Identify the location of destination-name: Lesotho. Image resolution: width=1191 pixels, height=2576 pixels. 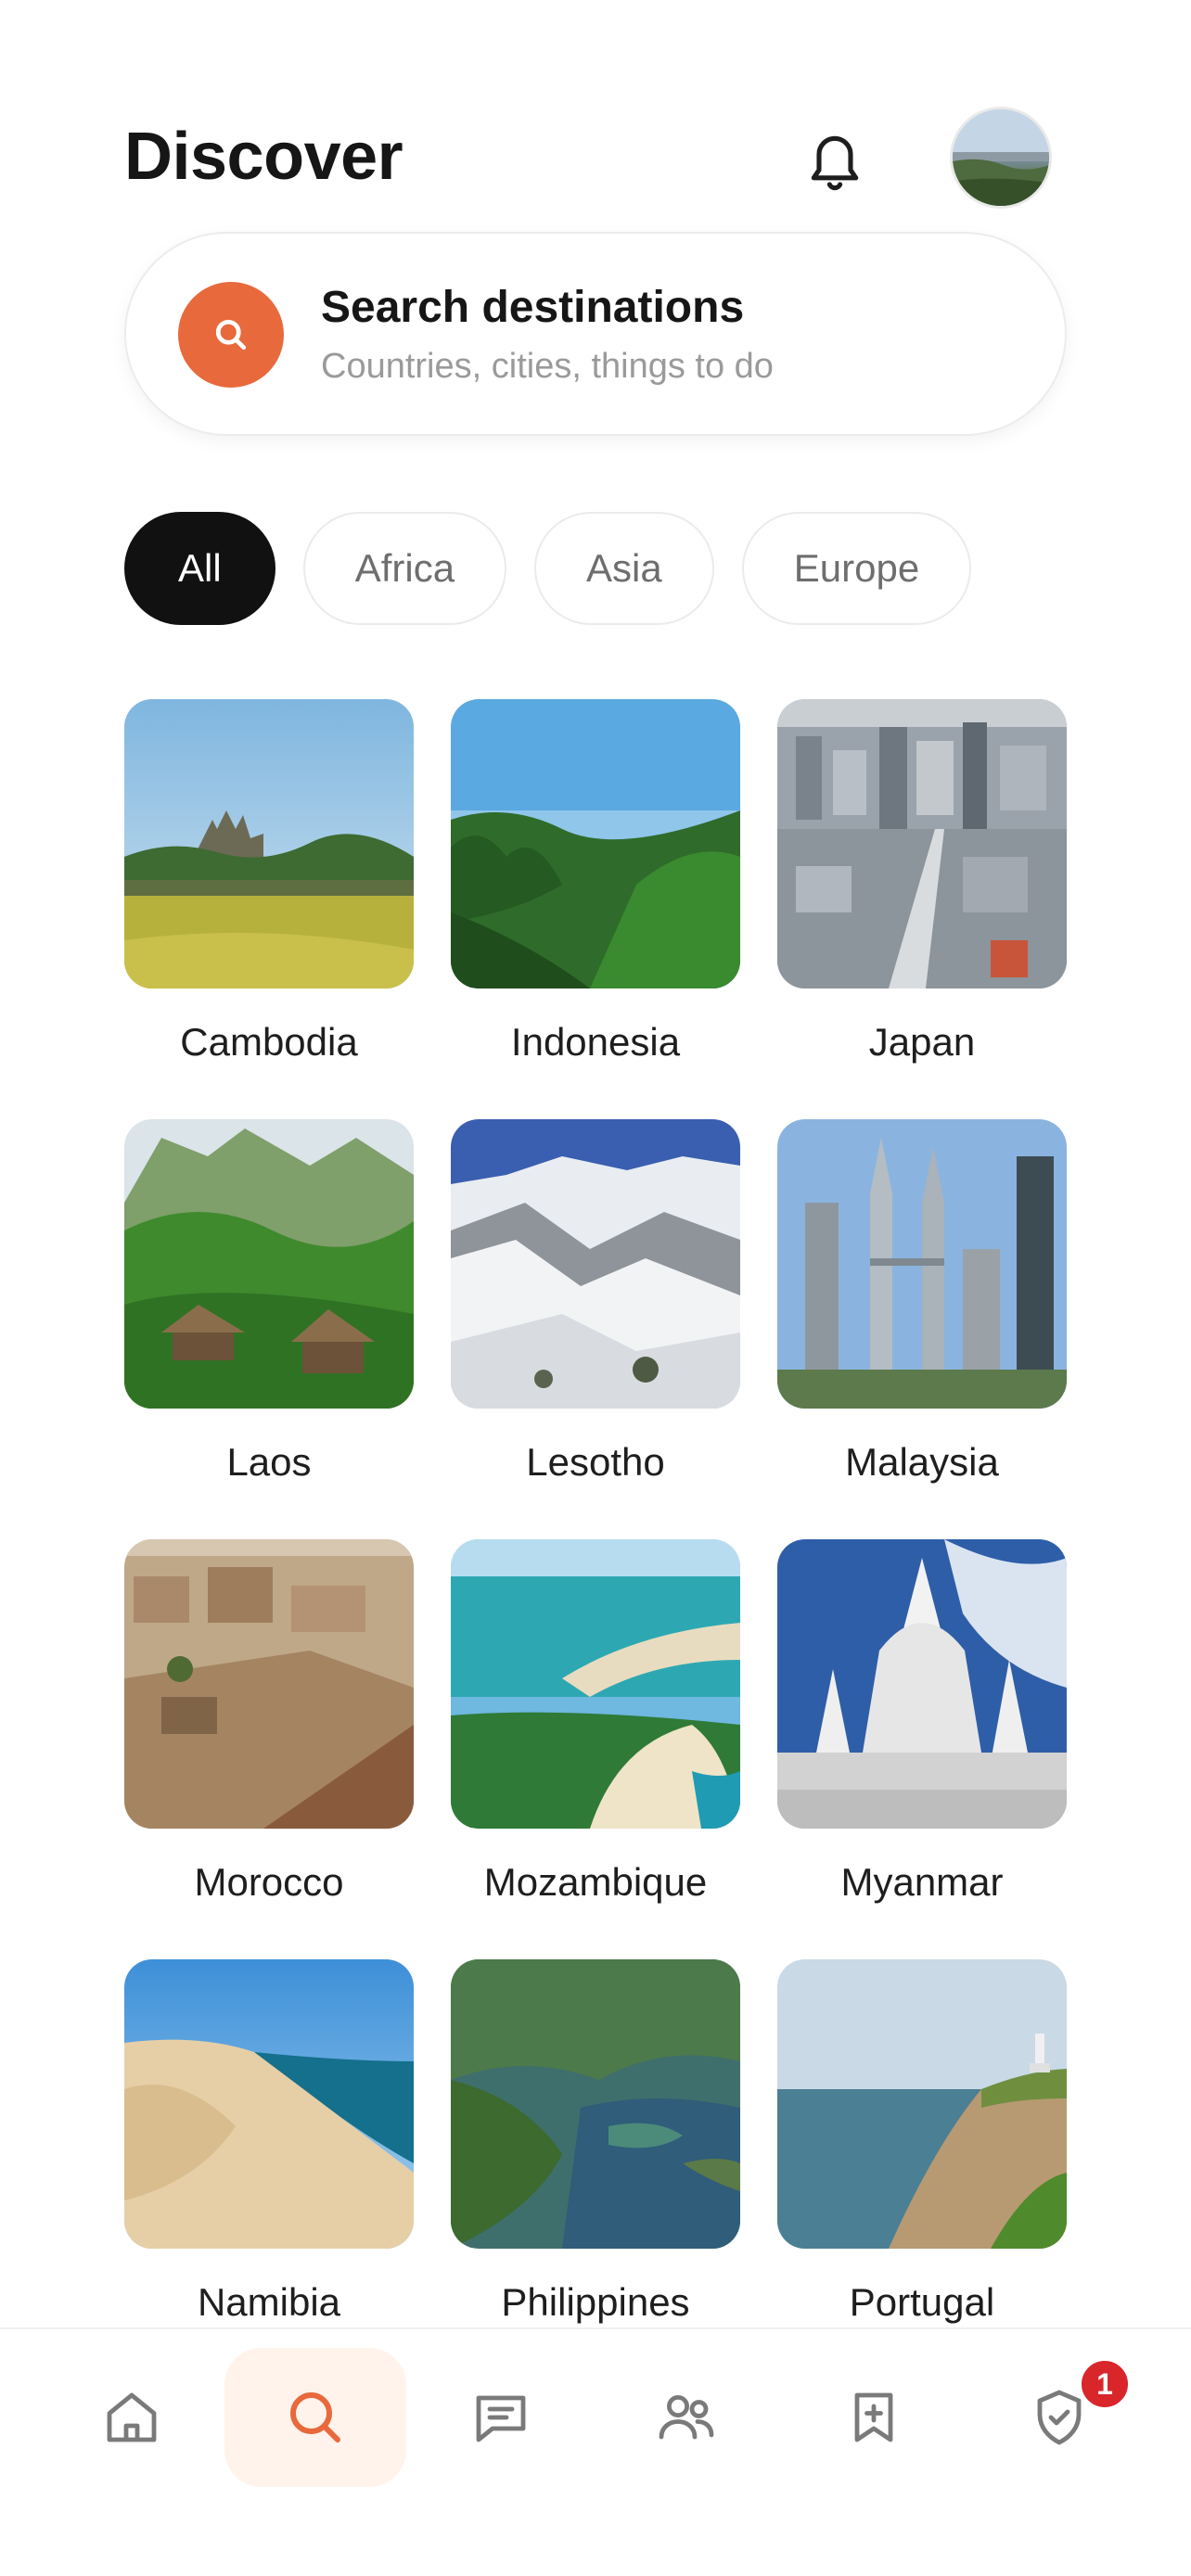
(595, 1462).